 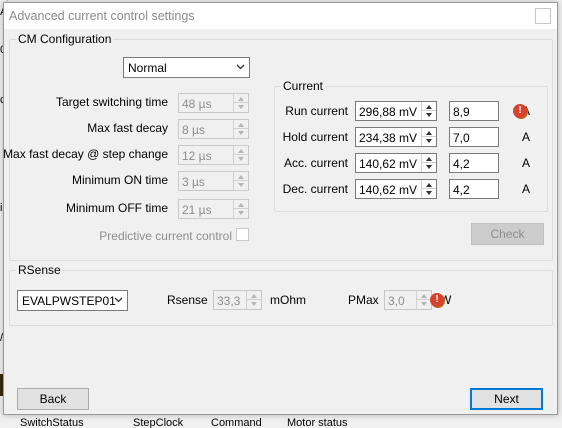 I want to click on close-button, so click(x=543, y=16).